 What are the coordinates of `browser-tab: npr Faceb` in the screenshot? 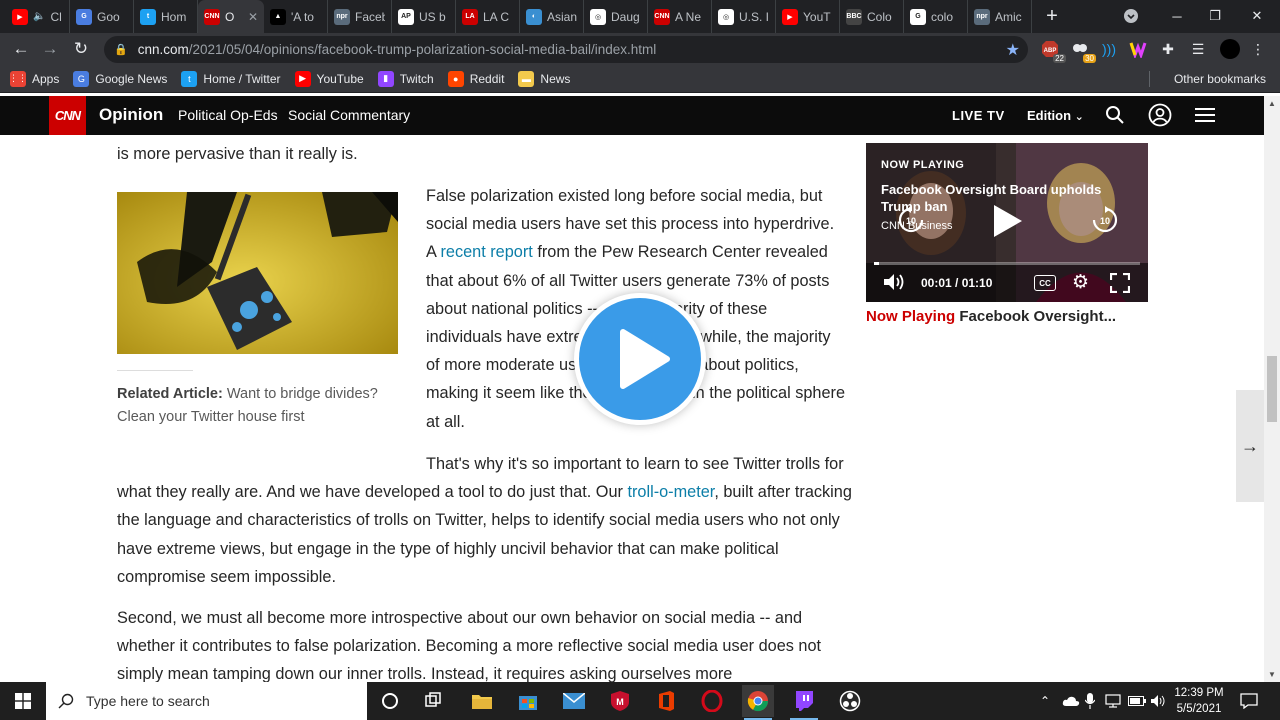 It's located at (360, 16).